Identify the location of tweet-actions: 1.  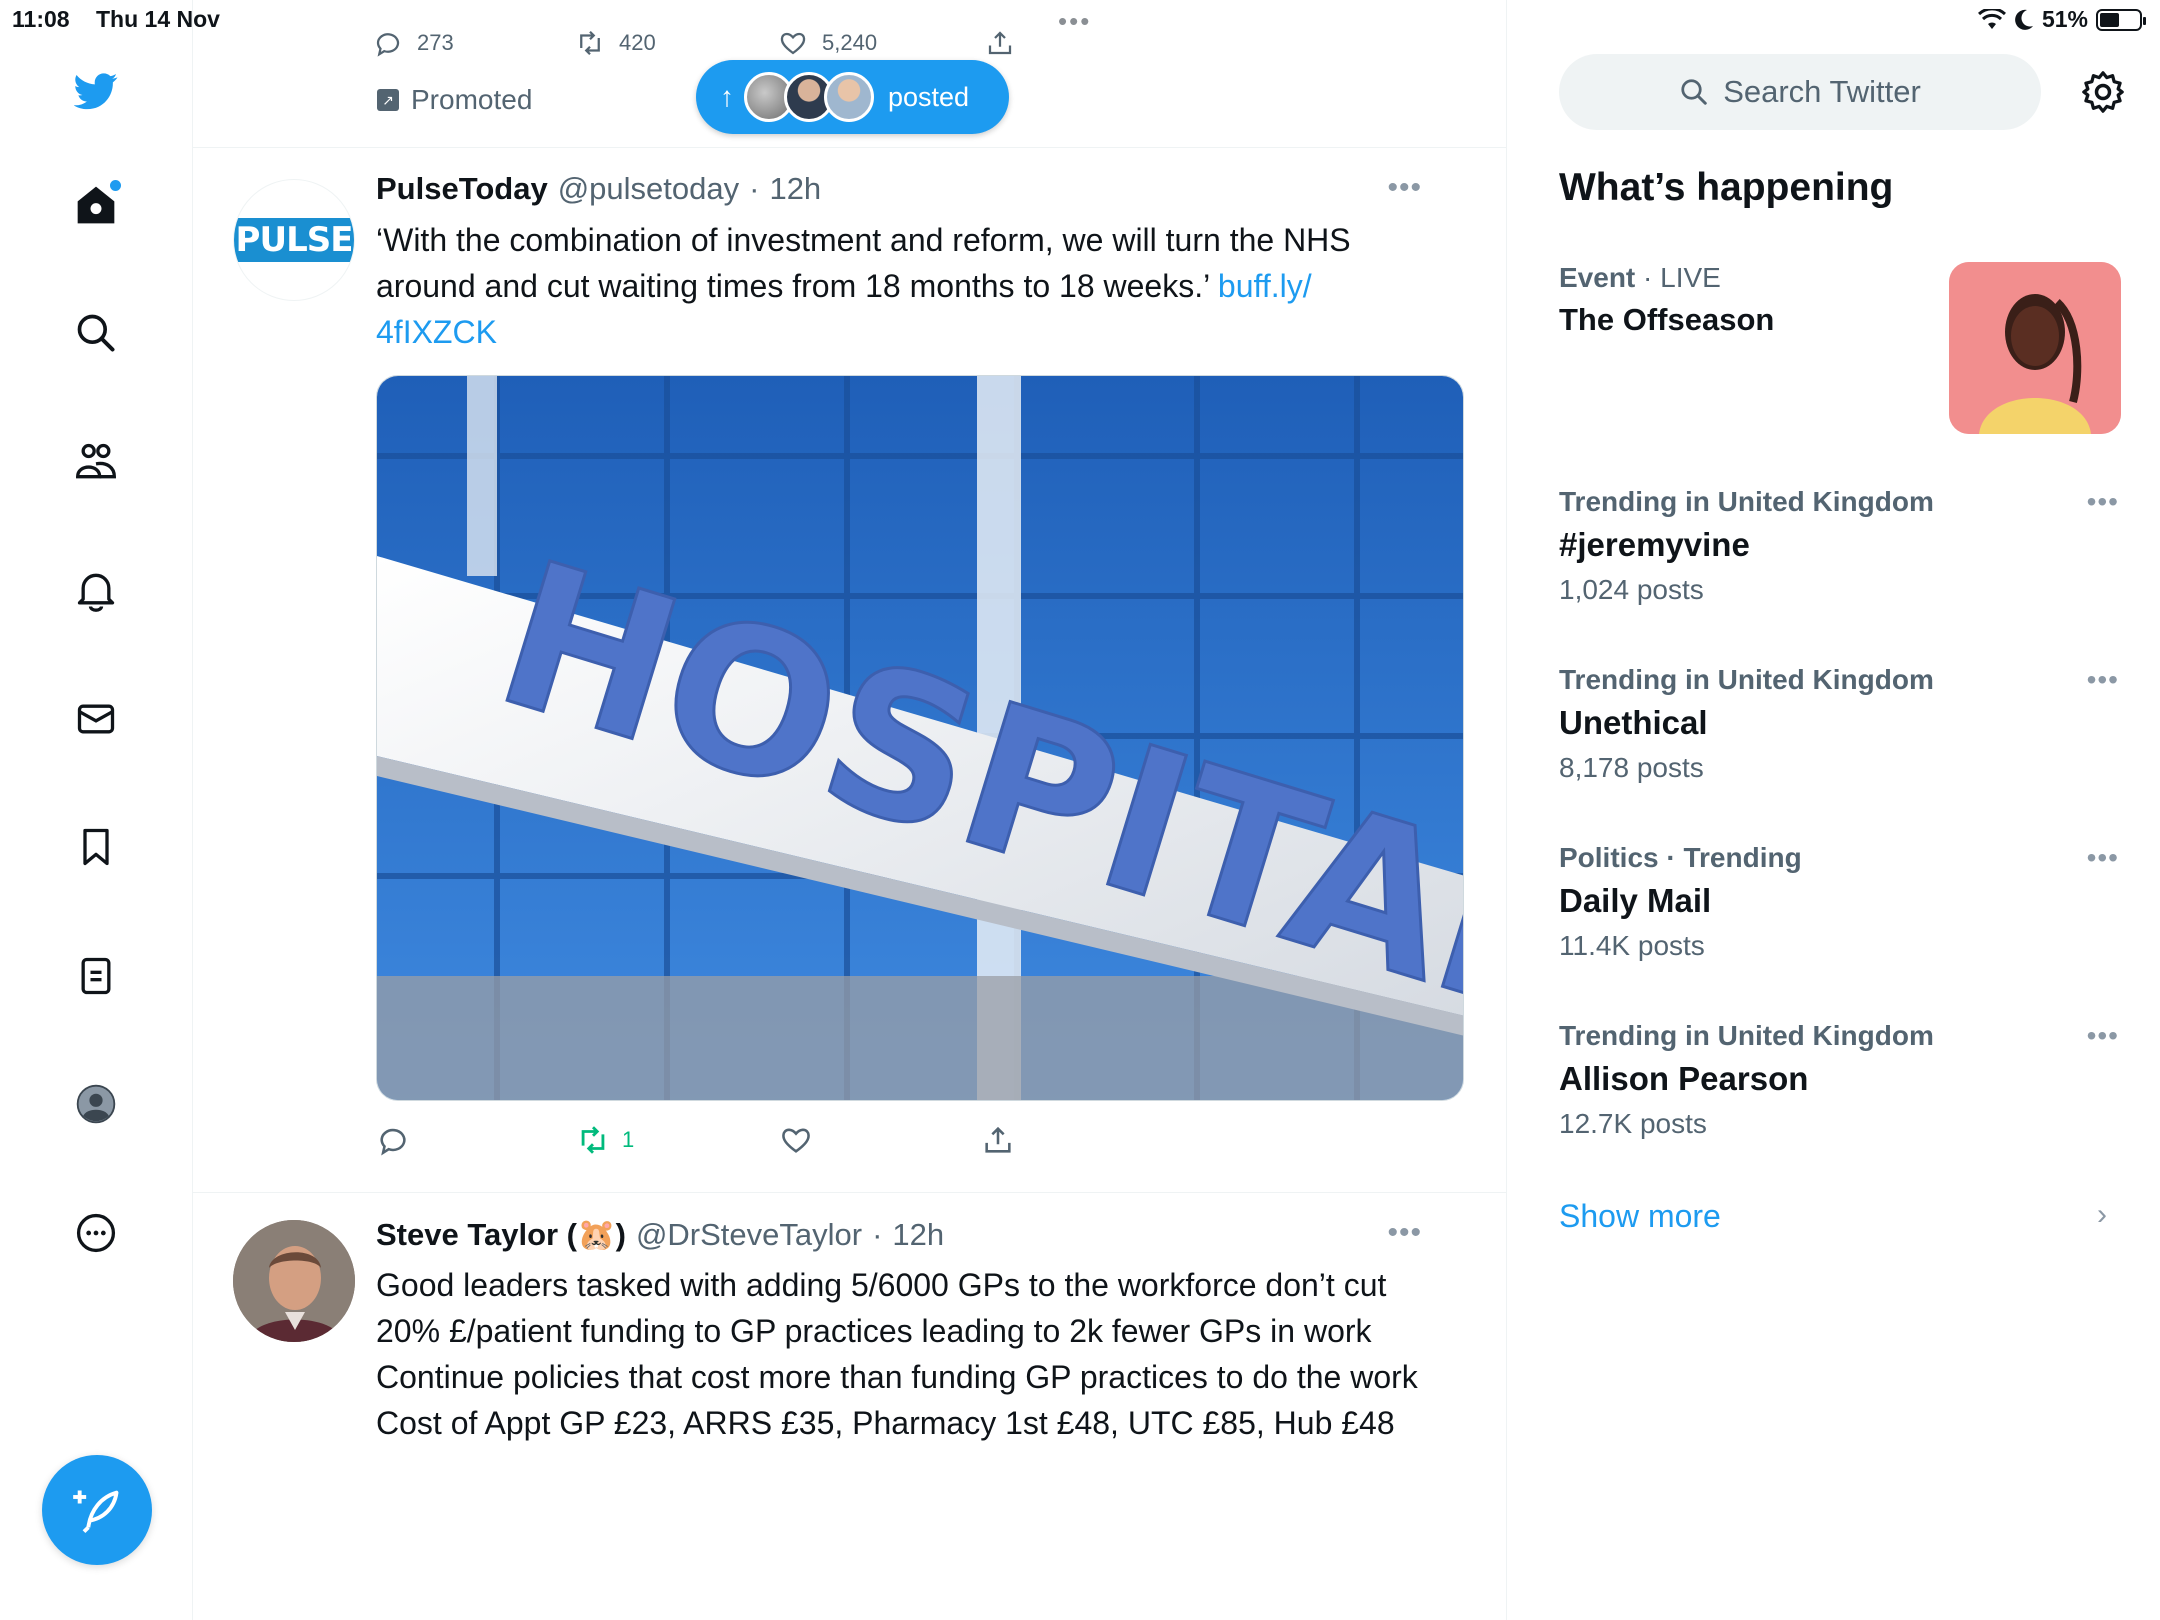
(916, 1145).